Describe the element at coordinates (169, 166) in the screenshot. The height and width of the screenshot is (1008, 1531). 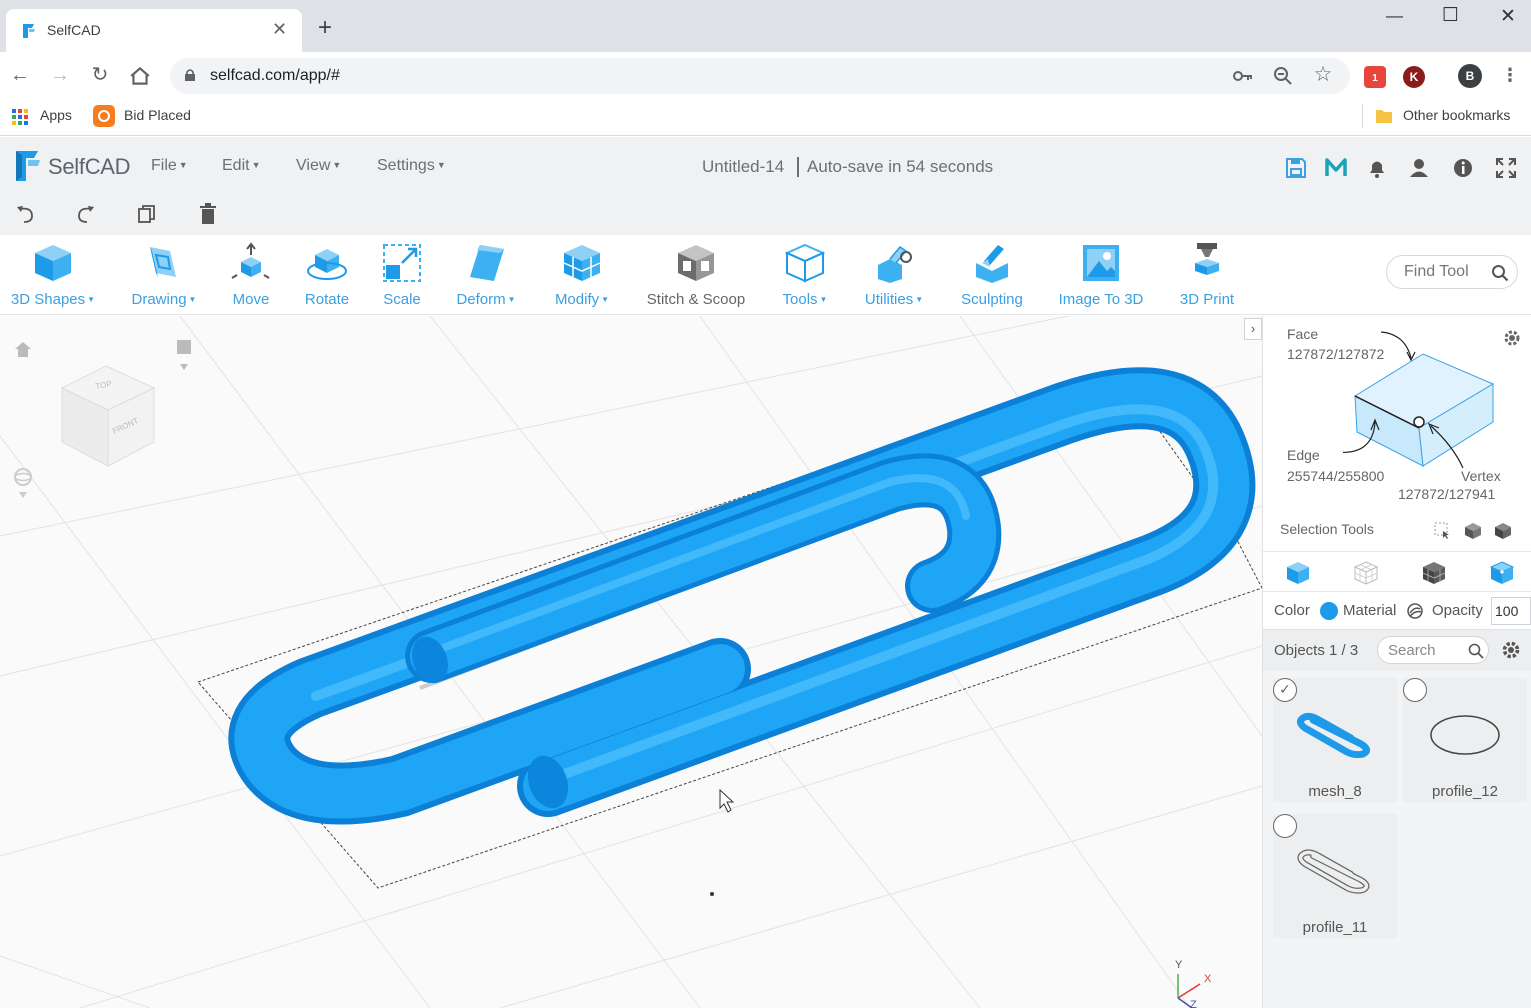
I see `menu-file: File ▼` at that location.